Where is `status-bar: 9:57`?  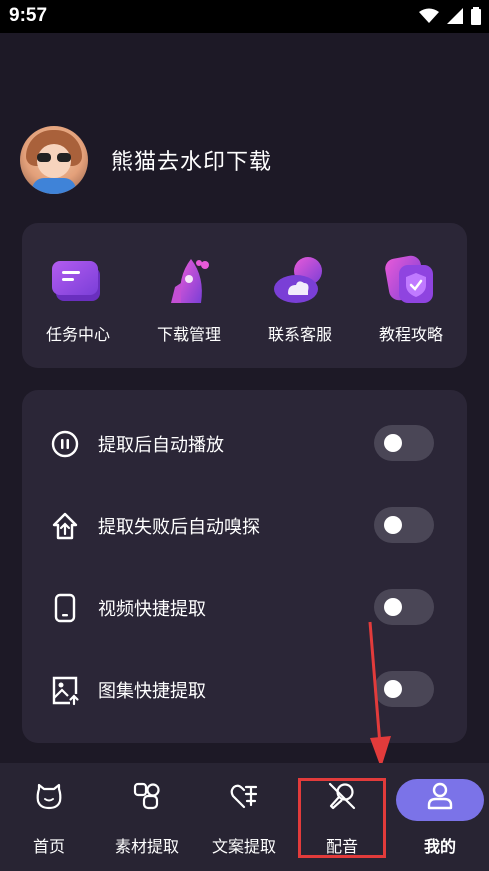 status-bar: 9:57 is located at coordinates (244, 16).